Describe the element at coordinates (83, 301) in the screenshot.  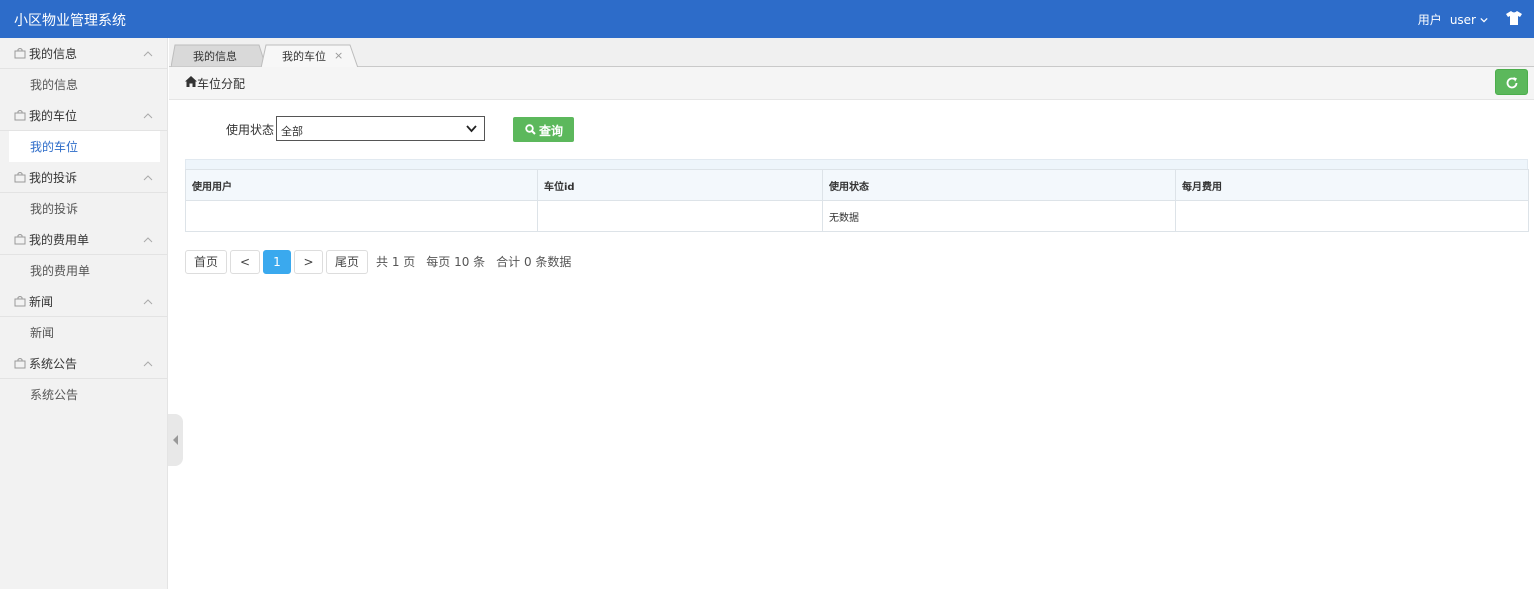
I see `sidebar-group-news: 新闻` at that location.